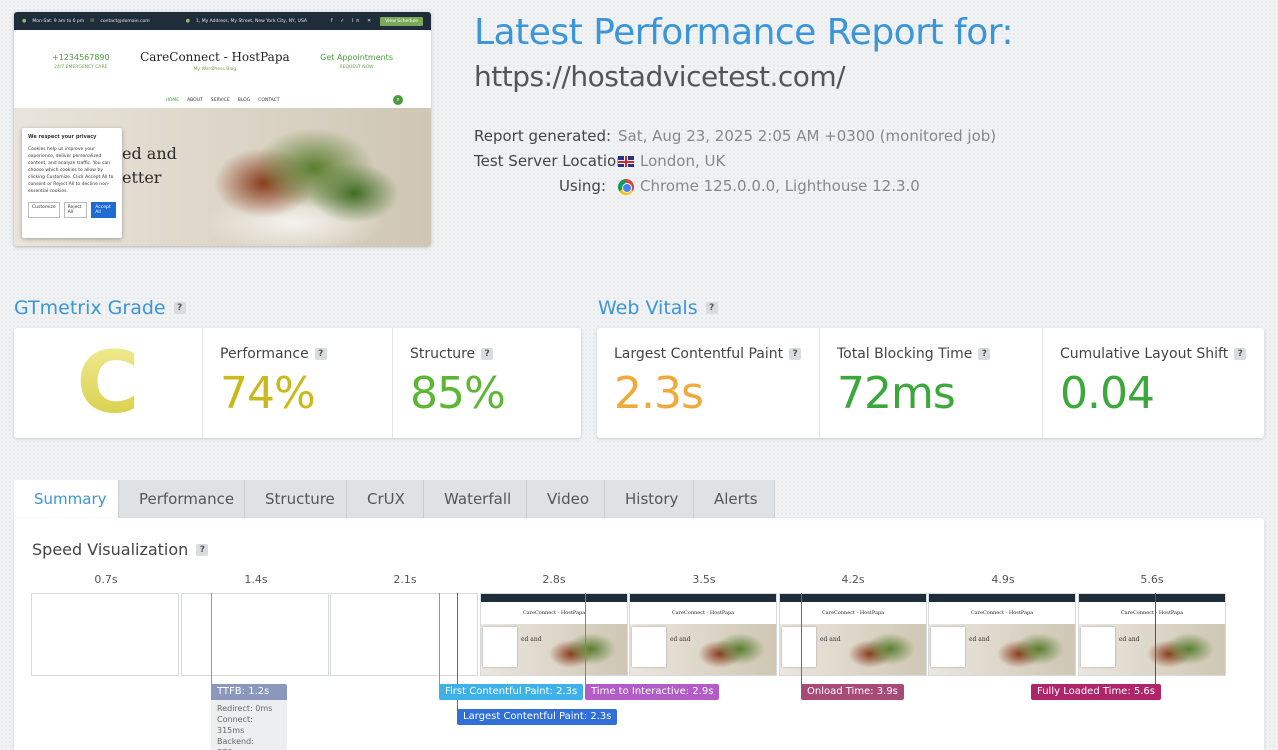  What do you see at coordinates (801, 639) in the screenshot?
I see `onload-marker-line` at bounding box center [801, 639].